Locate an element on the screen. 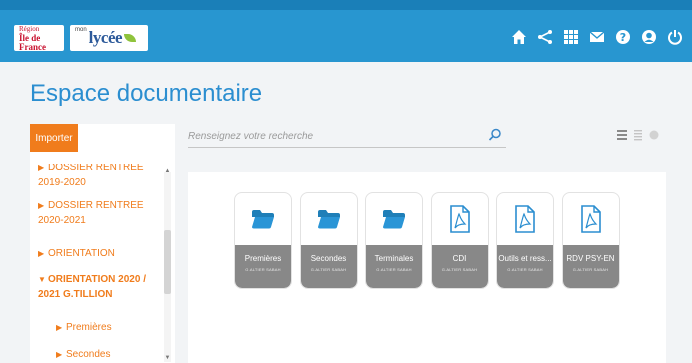  detail-view-icon is located at coordinates (638, 135).